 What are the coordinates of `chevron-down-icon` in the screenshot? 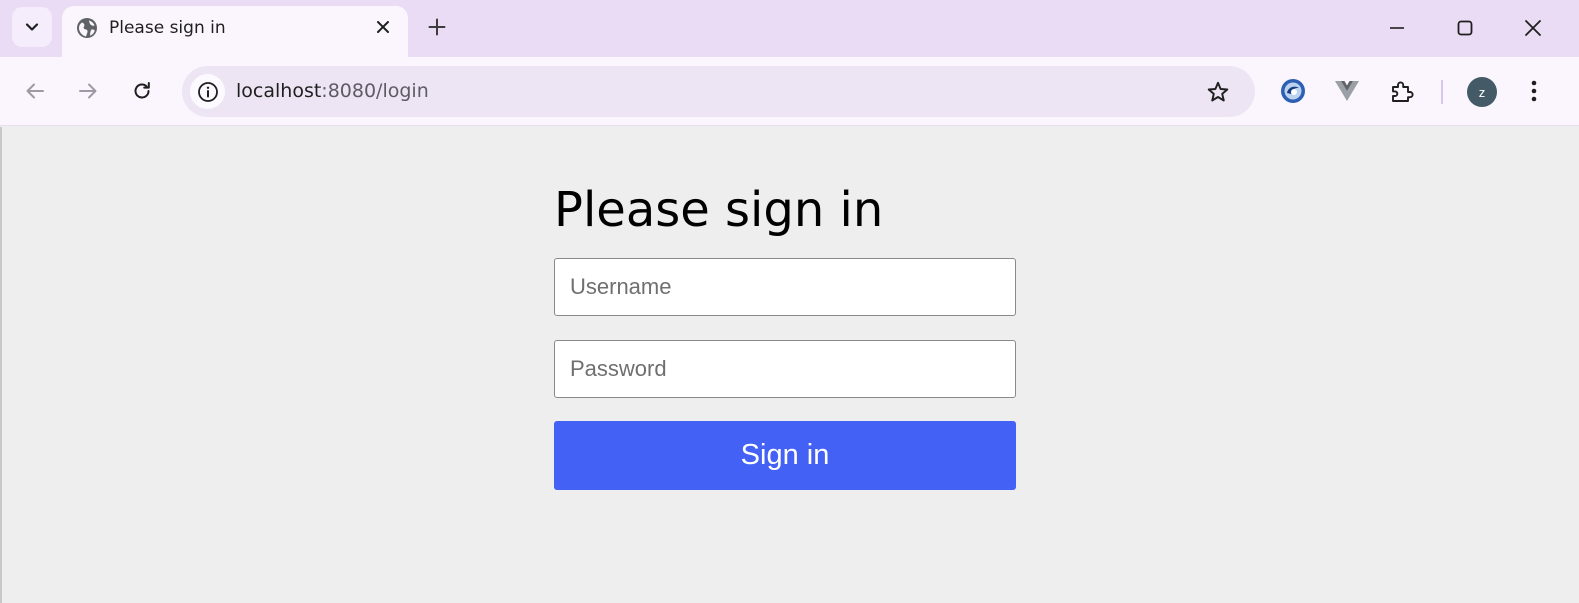 It's located at (32, 27).